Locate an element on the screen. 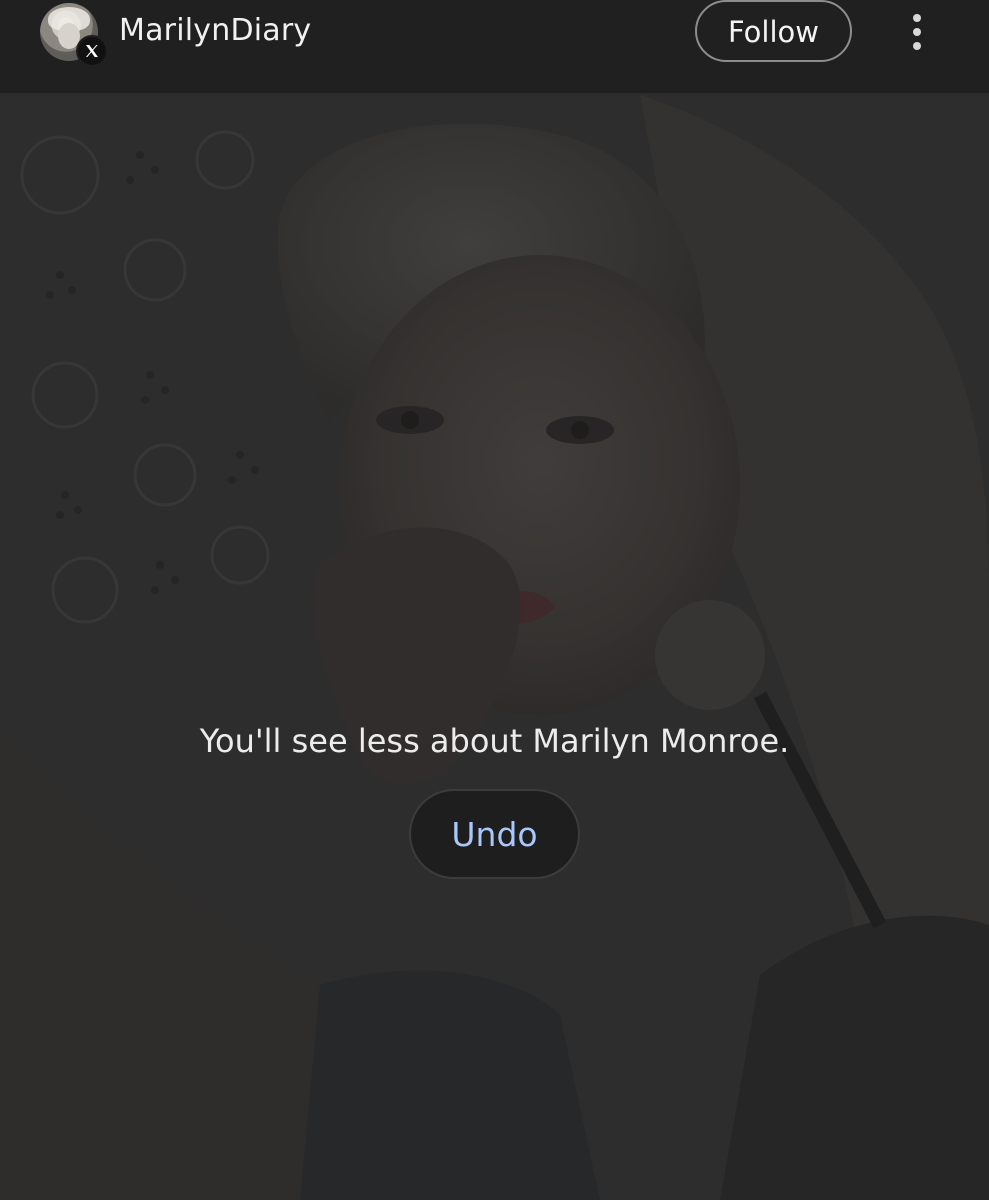  follow-button: Follow is located at coordinates (773, 31).